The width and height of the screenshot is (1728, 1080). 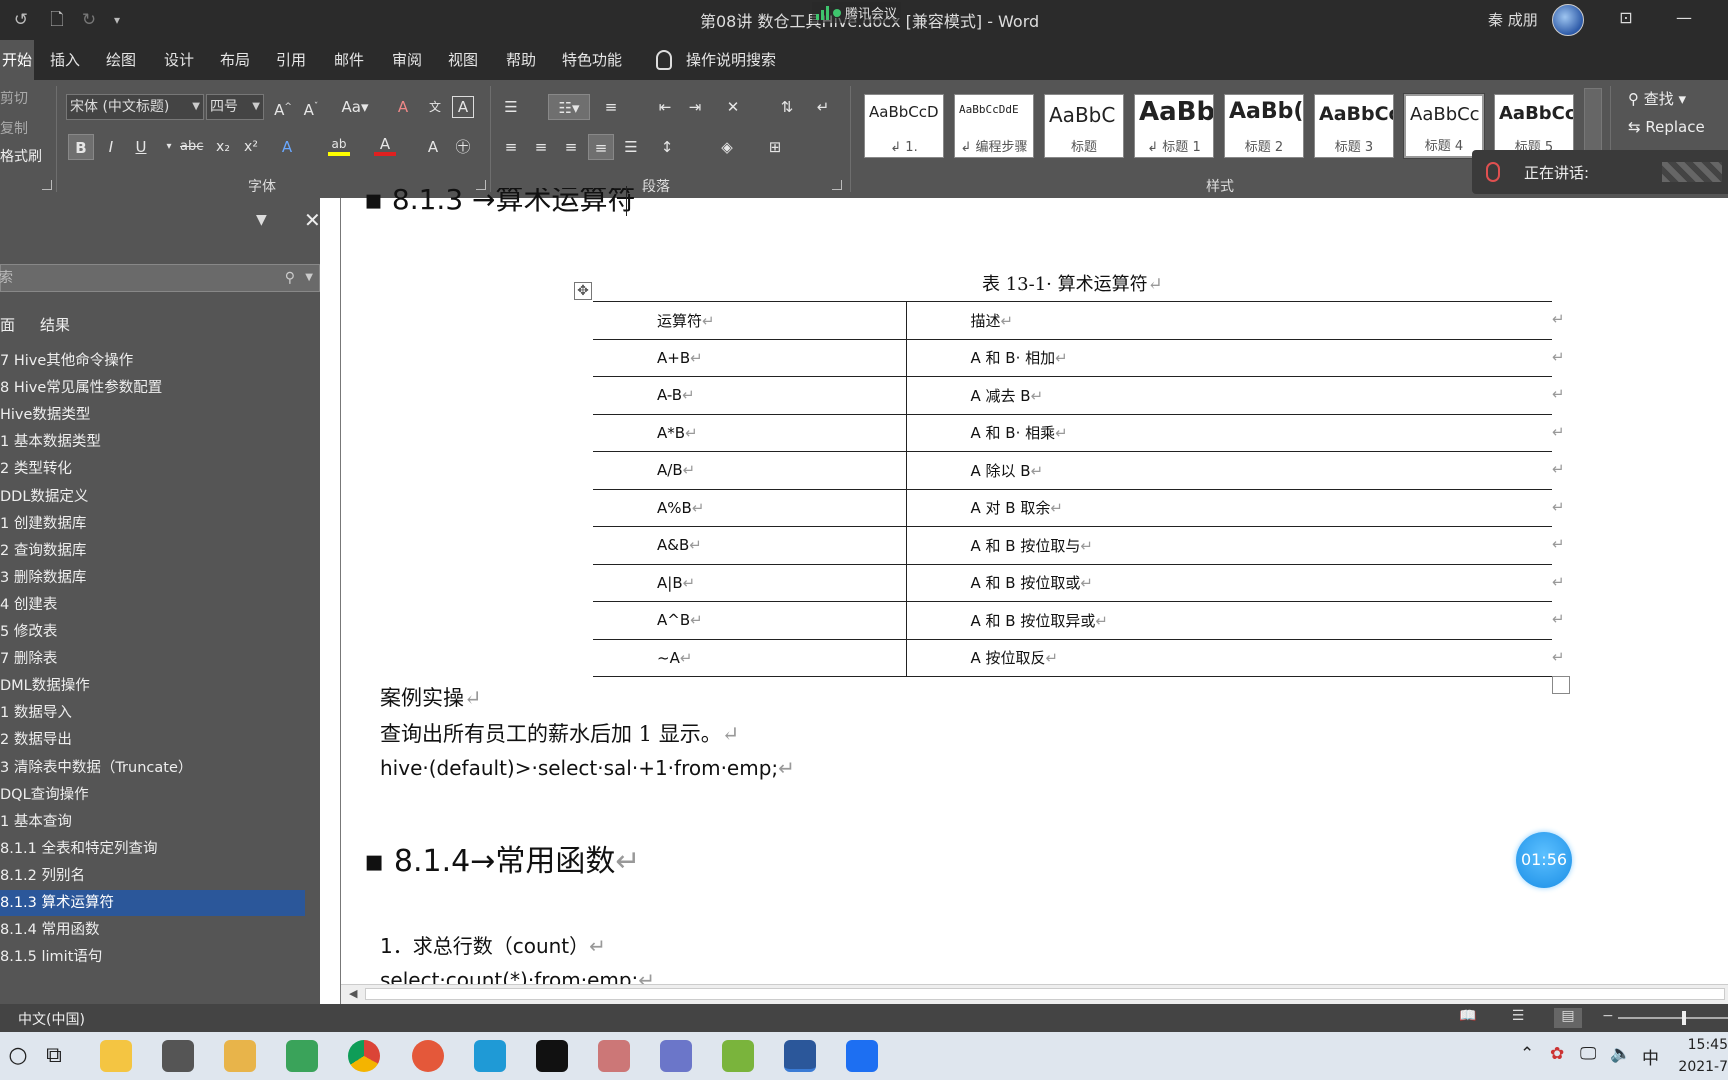 What do you see at coordinates (312, 220) in the screenshot?
I see `close-icon: ✕` at bounding box center [312, 220].